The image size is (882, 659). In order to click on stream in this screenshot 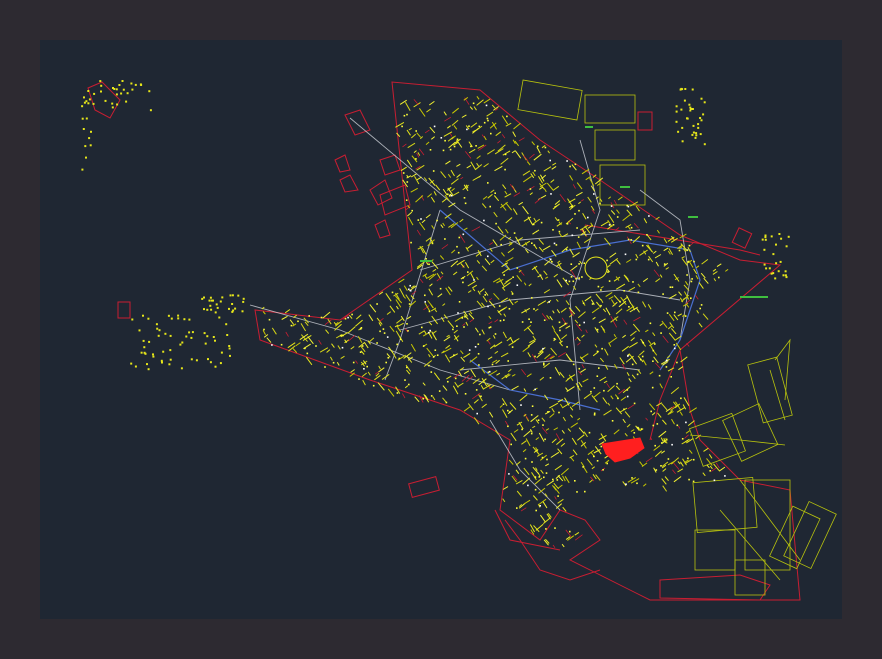, I will do `click(570, 290)`.